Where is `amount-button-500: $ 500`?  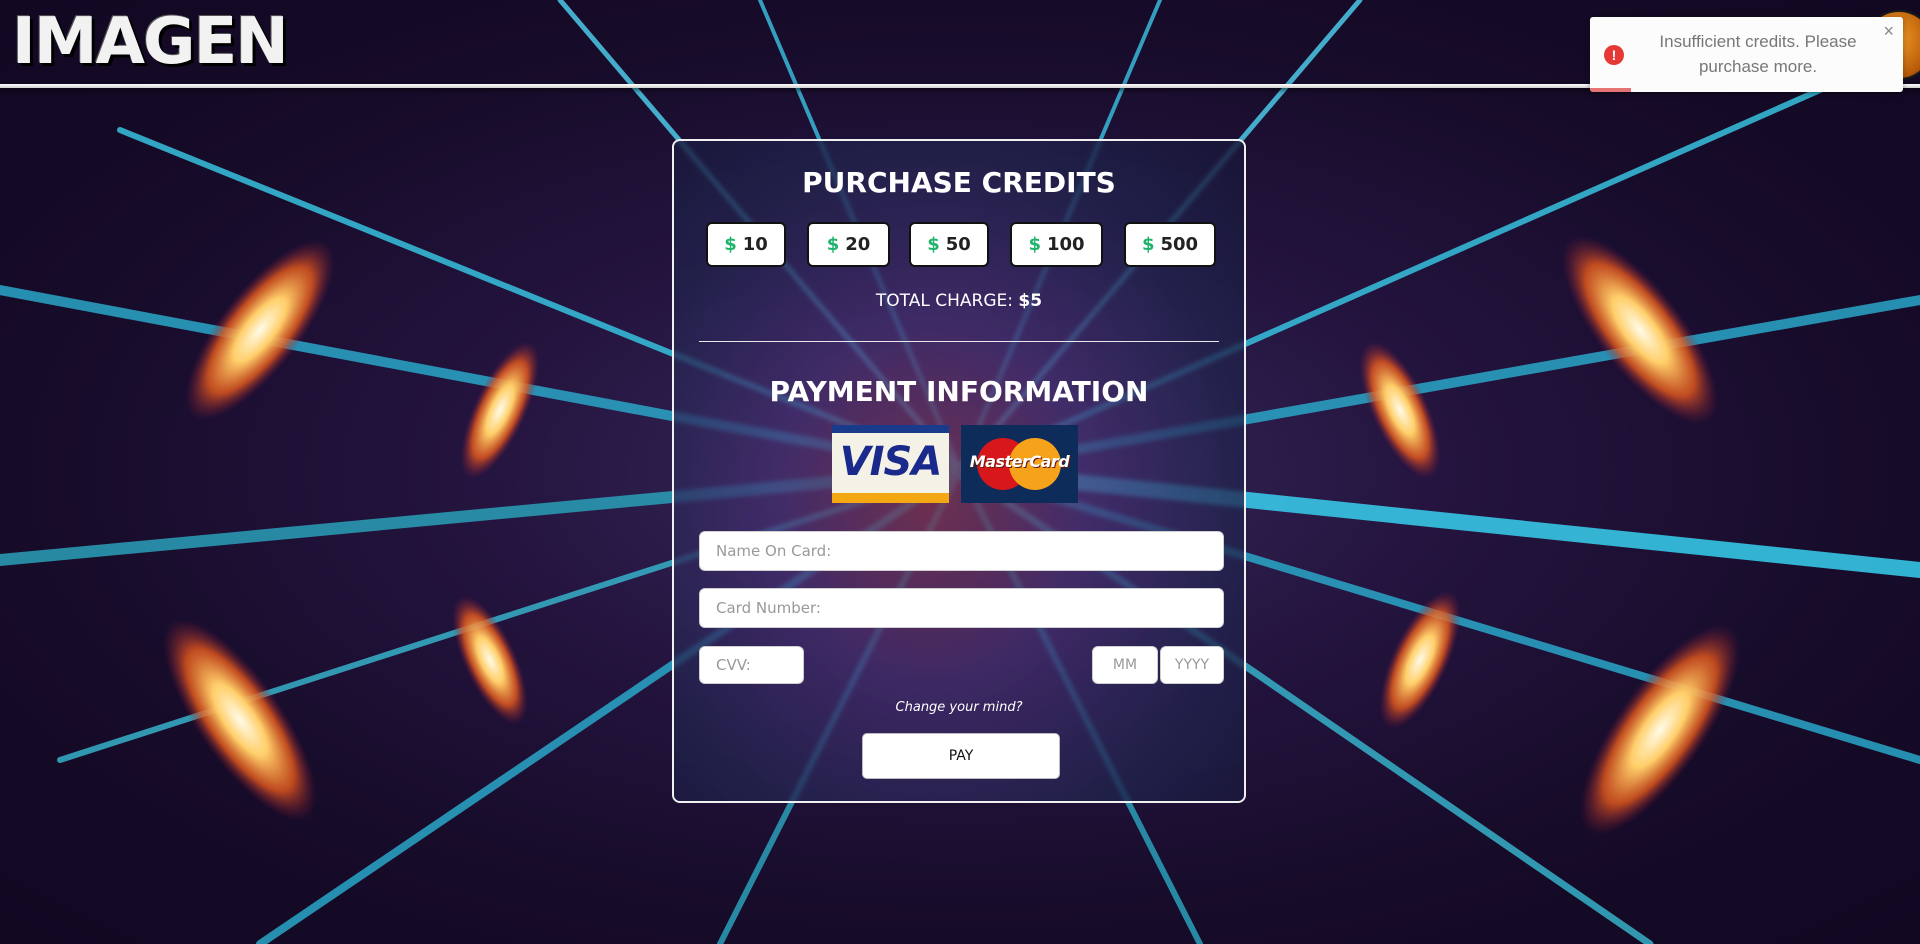 amount-button-500: $ 500 is located at coordinates (1170, 244).